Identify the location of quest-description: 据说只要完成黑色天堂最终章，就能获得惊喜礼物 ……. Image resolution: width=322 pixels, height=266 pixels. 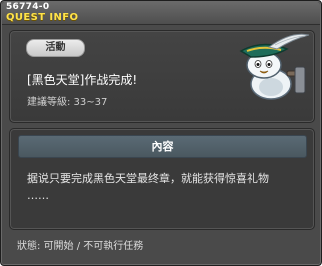
(148, 187).